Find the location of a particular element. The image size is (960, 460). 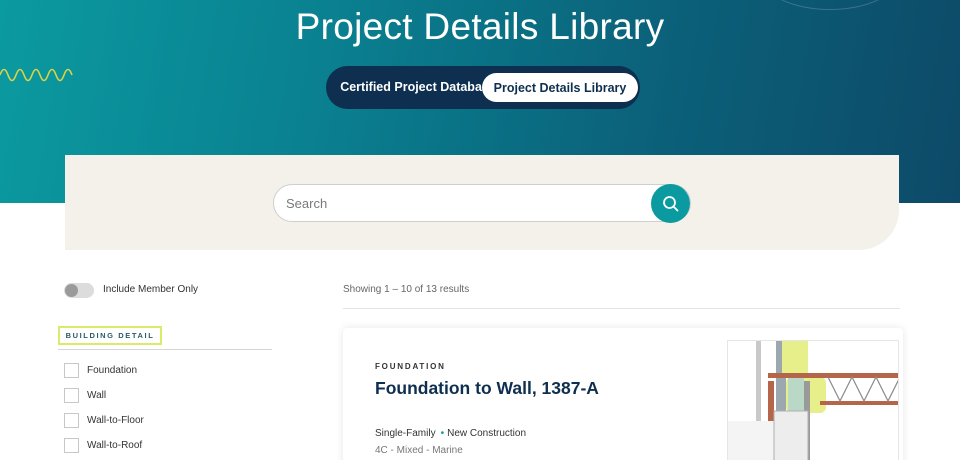

card-title: Foundation to Wall, 1387-A is located at coordinates (487, 388).